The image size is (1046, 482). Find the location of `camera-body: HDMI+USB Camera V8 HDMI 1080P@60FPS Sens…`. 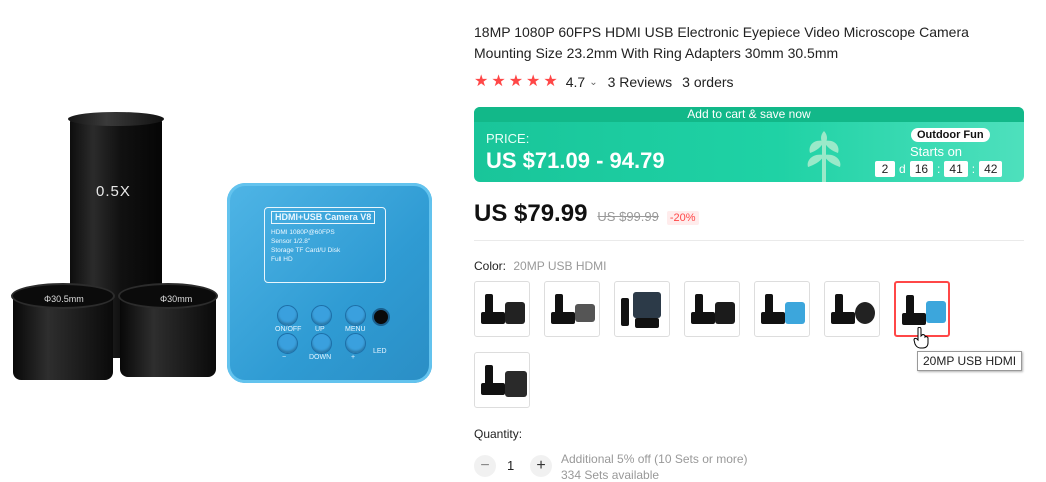

camera-body: HDMI+USB Camera V8 HDMI 1080P@60FPS Sens… is located at coordinates (329, 283).